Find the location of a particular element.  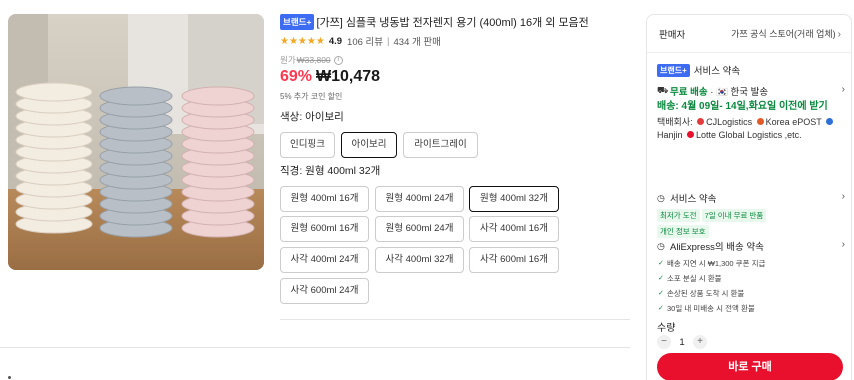

seller-label: 판매자 is located at coordinates (672, 35).